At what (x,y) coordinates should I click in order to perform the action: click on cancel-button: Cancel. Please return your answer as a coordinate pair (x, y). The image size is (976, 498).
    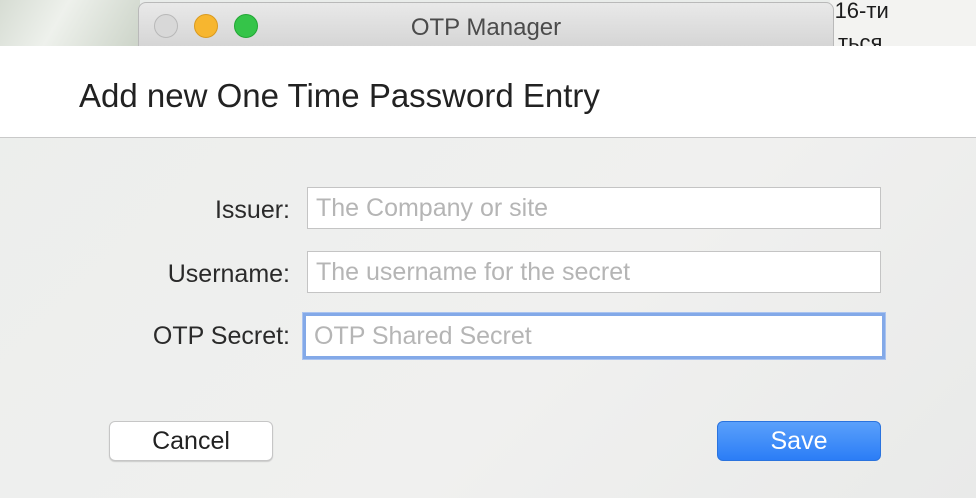
    Looking at the image, I should click on (191, 441).